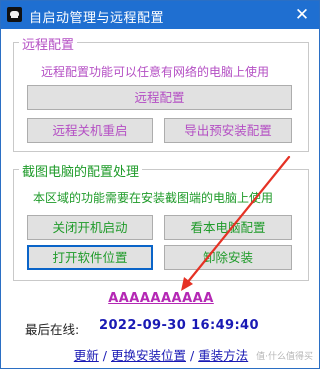  Describe the element at coordinates (236, 223) in the screenshot. I see `red-annotation-arrow` at that location.